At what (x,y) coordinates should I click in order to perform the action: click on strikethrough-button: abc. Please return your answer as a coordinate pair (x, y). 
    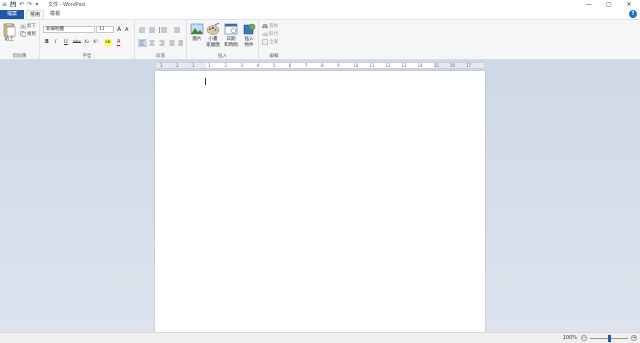
    Looking at the image, I should click on (77, 42).